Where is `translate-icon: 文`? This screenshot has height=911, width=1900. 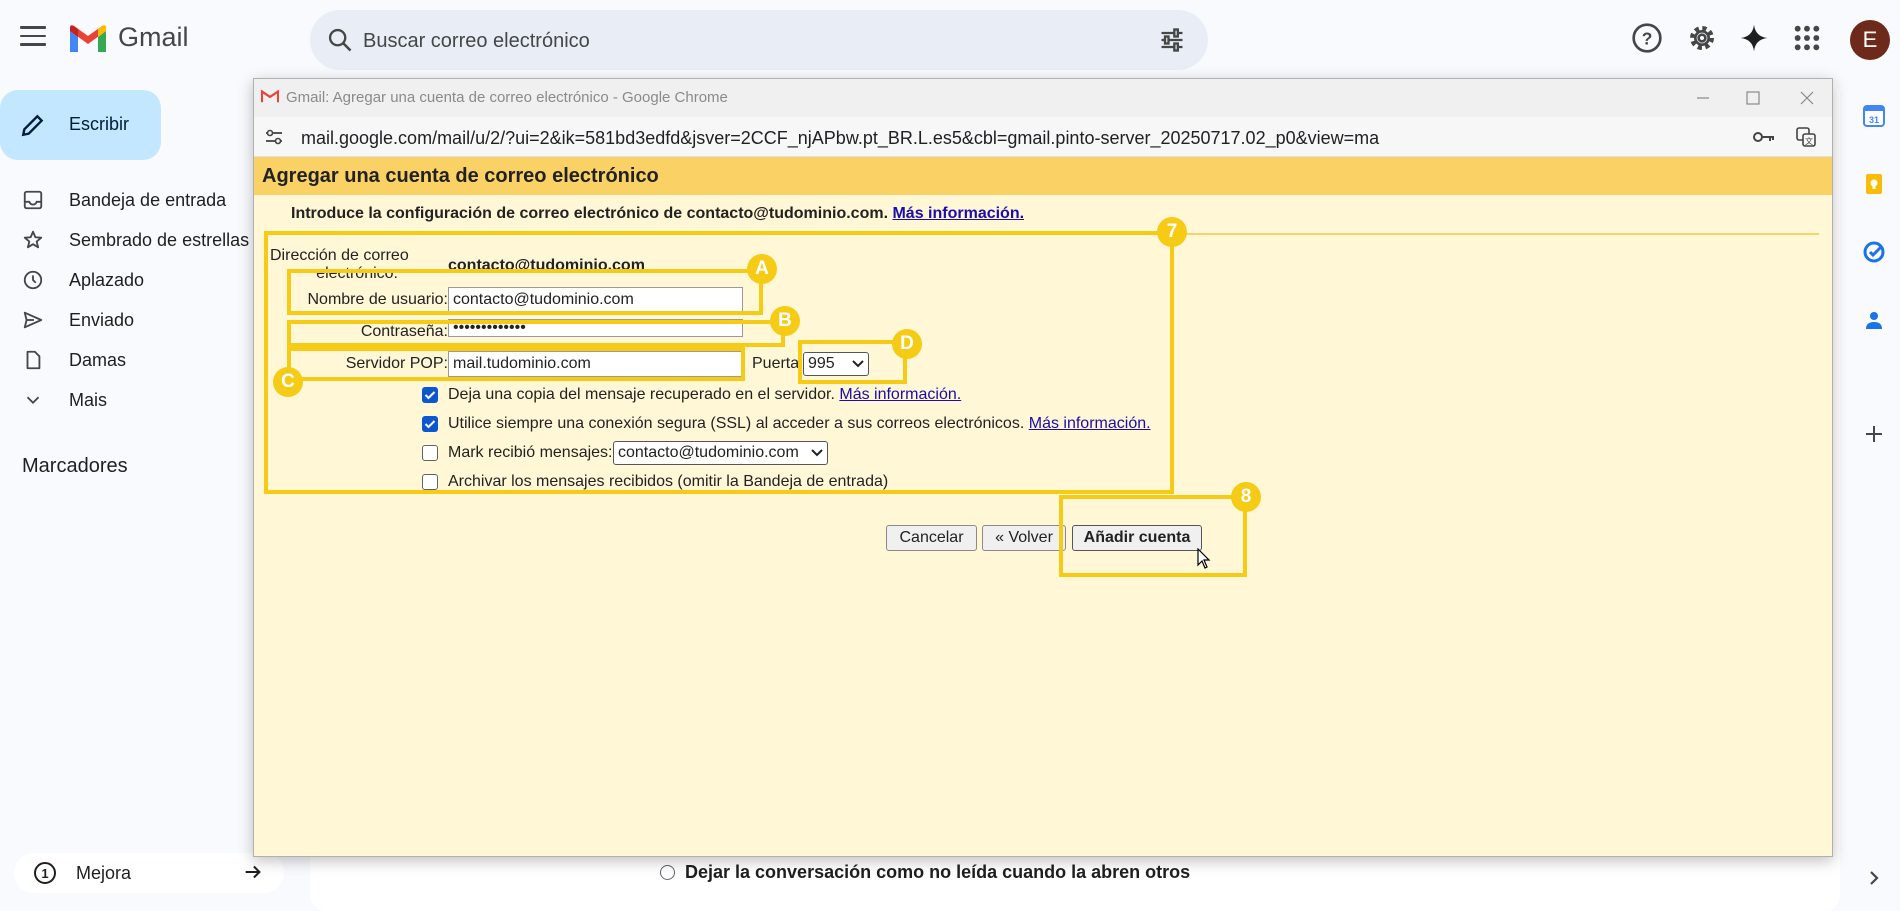 translate-icon: 文 is located at coordinates (1806, 137).